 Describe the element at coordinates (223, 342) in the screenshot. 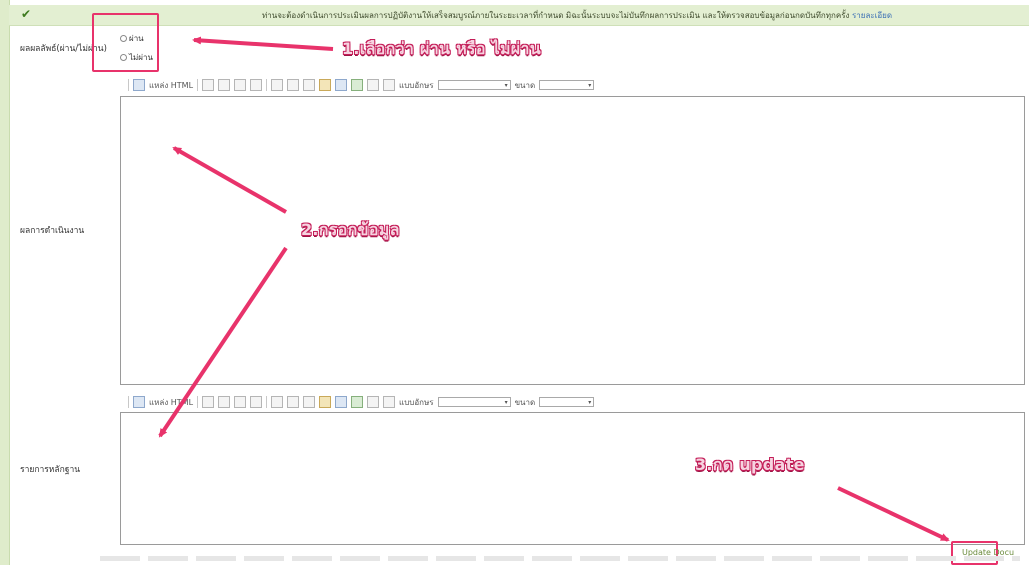

I see `arrow-step2-down` at that location.